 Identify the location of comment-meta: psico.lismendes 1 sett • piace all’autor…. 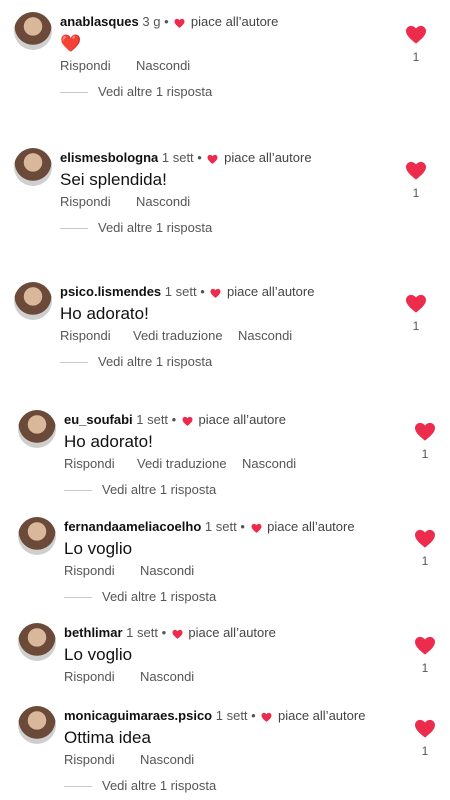
(187, 292).